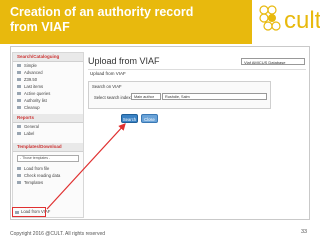 The image size is (320, 240). What do you see at coordinates (48, 107) in the screenshot?
I see `sidebar-item-cleanup: Cleanup` at bounding box center [48, 107].